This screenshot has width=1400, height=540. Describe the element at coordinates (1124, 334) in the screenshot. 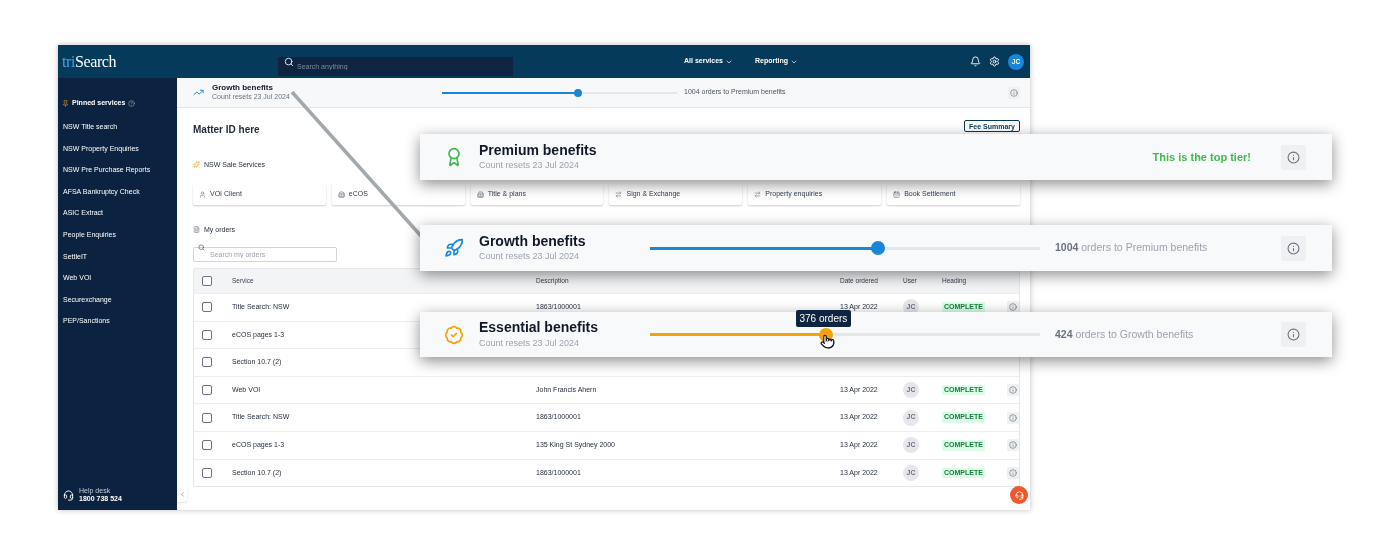

I see `tier-reading: 424 orders to Growth benefits` at that location.